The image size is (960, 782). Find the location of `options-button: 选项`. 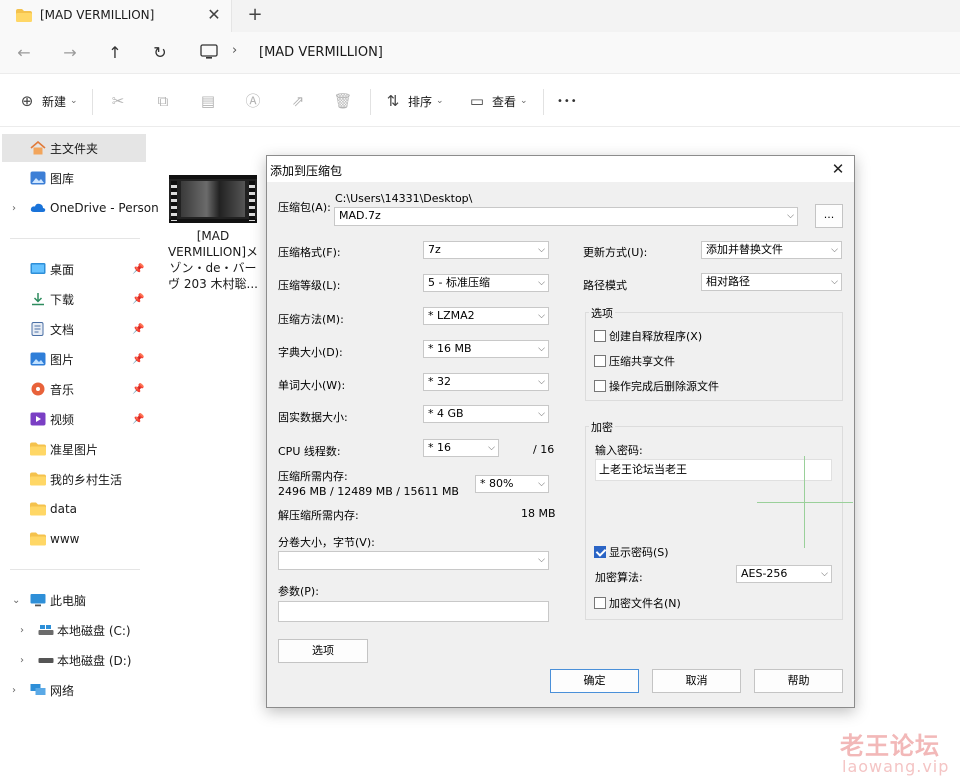

options-button: 选项 is located at coordinates (323, 651).